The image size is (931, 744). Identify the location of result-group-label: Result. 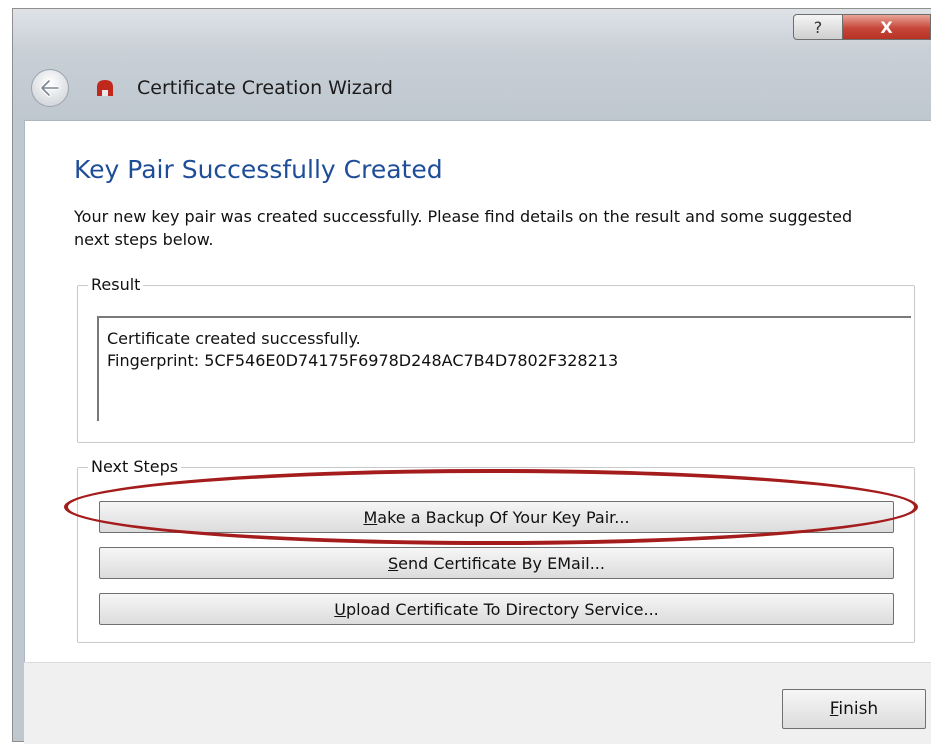
(116, 284).